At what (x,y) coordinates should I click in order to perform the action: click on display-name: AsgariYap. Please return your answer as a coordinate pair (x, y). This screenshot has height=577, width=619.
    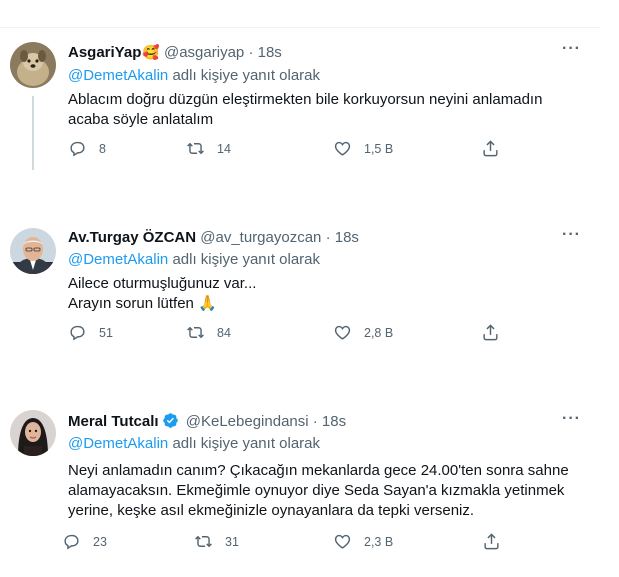
    Looking at the image, I should click on (104, 52).